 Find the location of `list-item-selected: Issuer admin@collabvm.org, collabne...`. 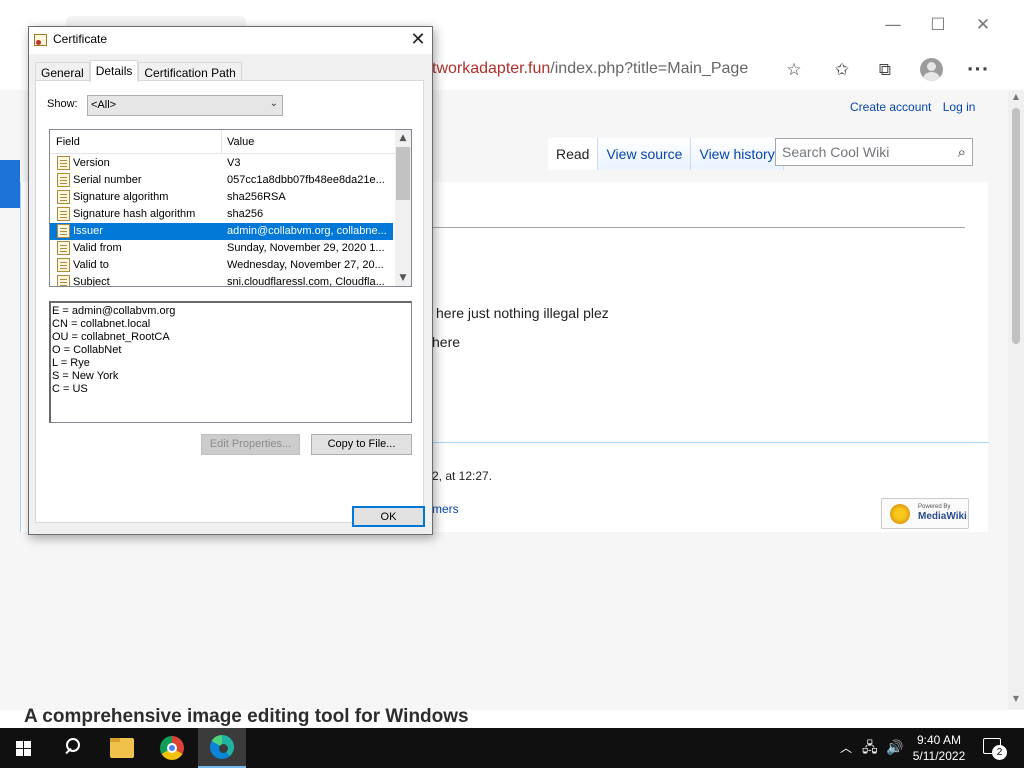

list-item-selected: Issuer admin@collabvm.org, collabne... is located at coordinates (221, 231).